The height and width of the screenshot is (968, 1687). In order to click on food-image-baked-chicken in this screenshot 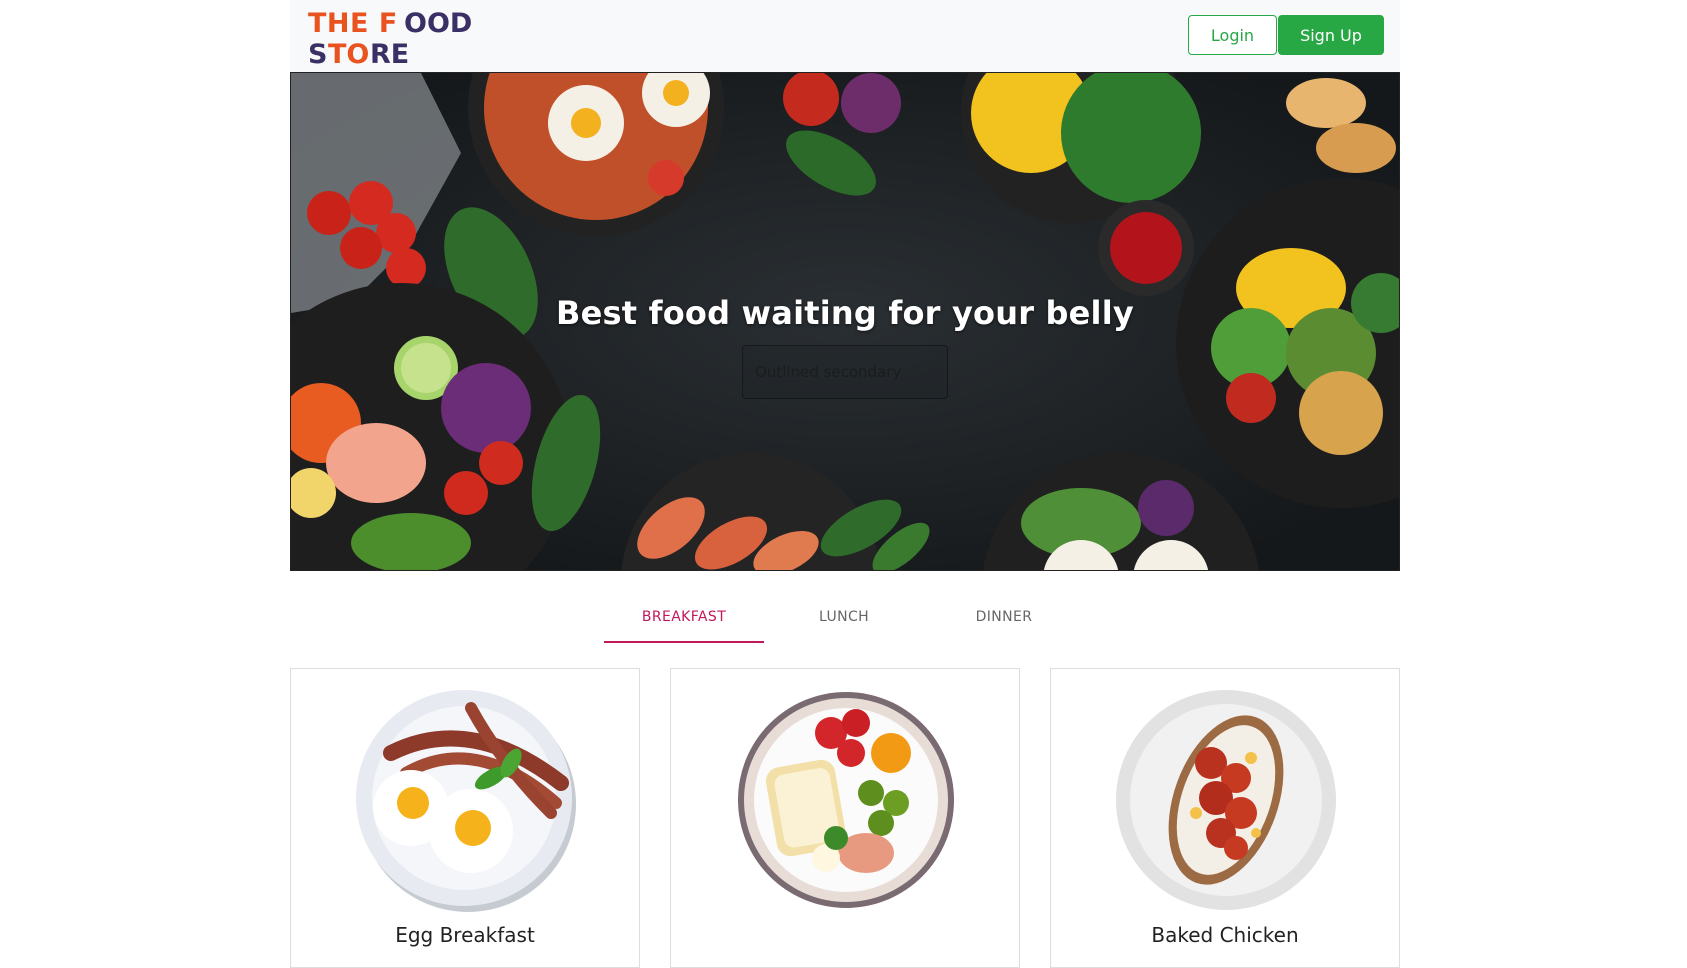, I will do `click(1226, 800)`.